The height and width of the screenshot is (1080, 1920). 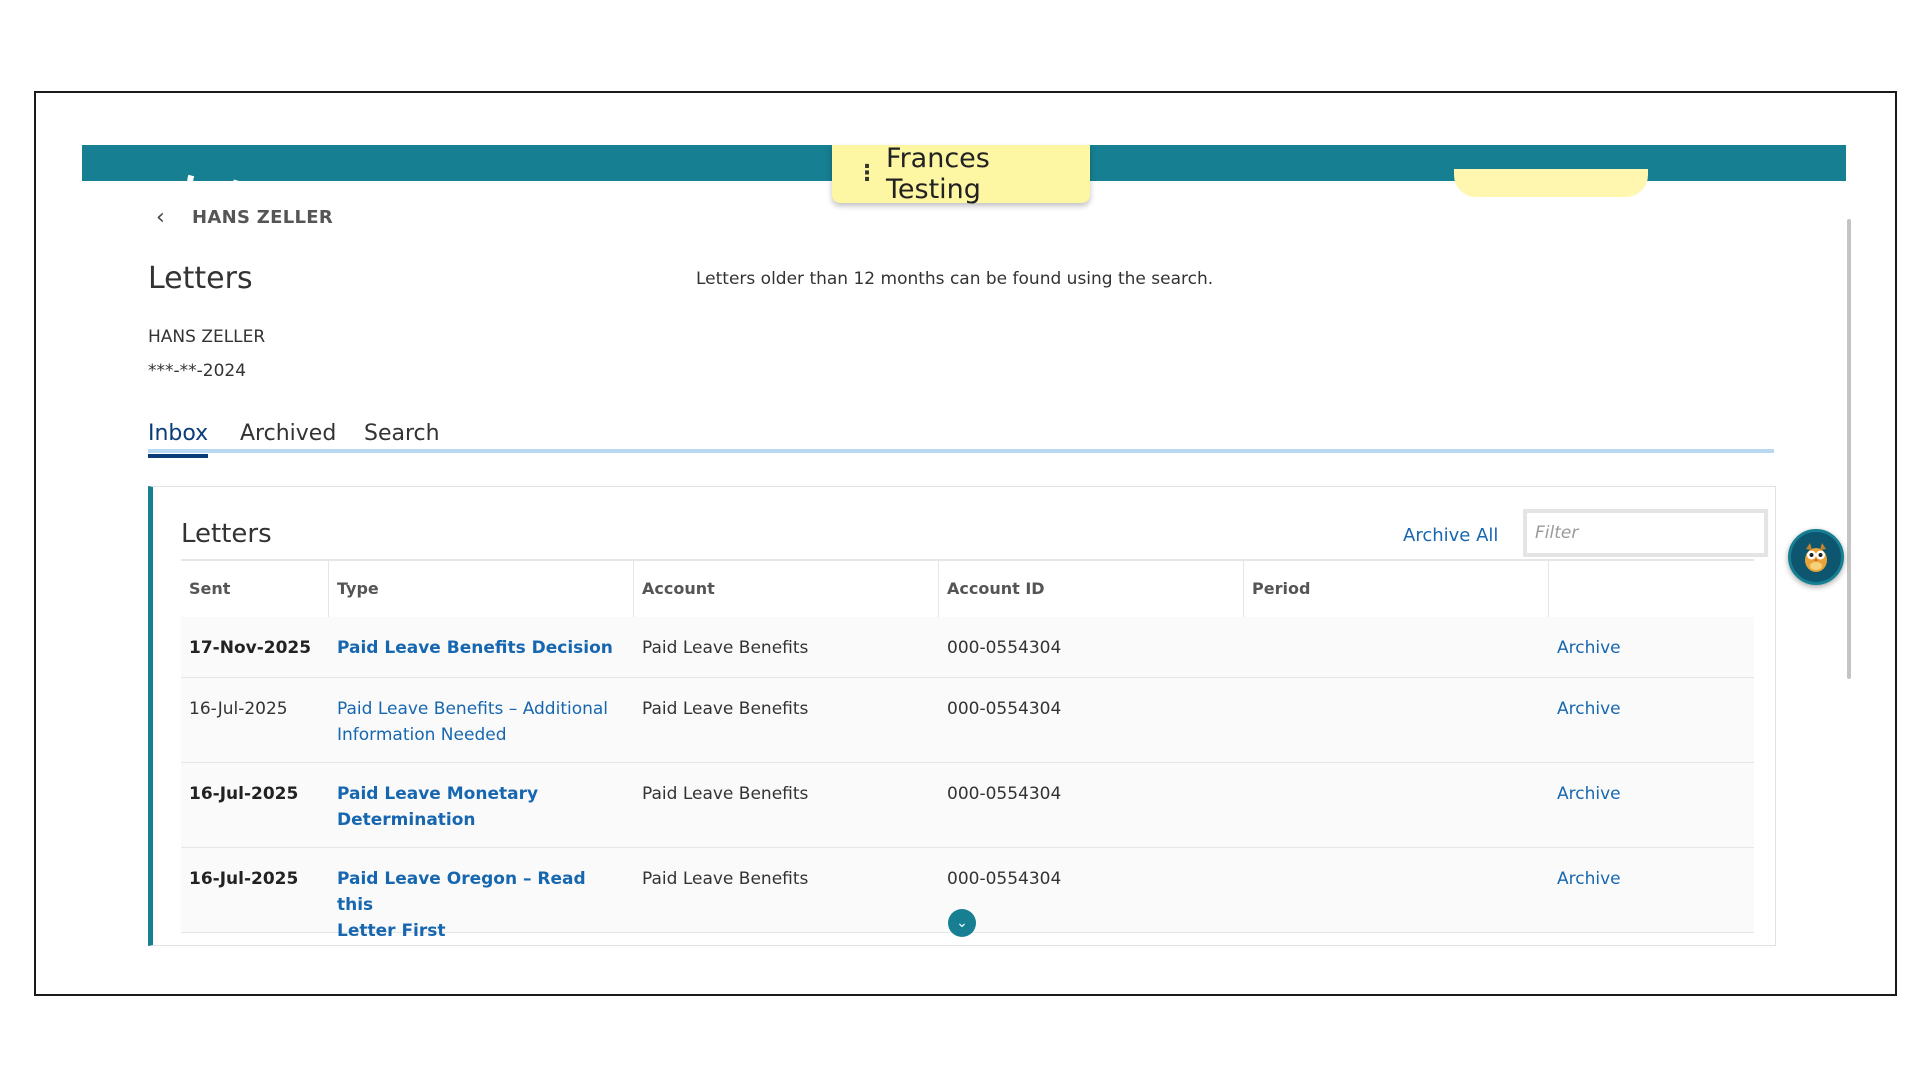 I want to click on column-header-type: Type, so click(x=481, y=589).